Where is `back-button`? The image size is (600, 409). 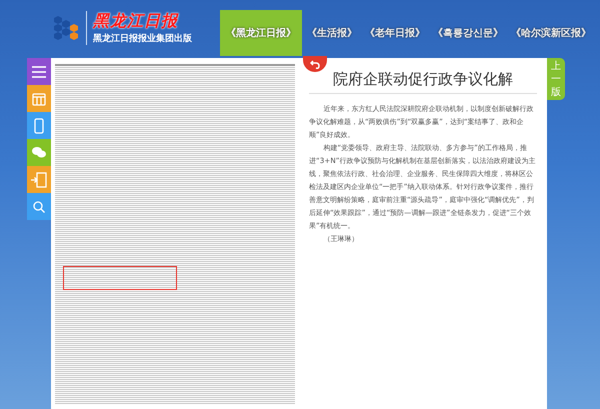 back-button is located at coordinates (315, 64).